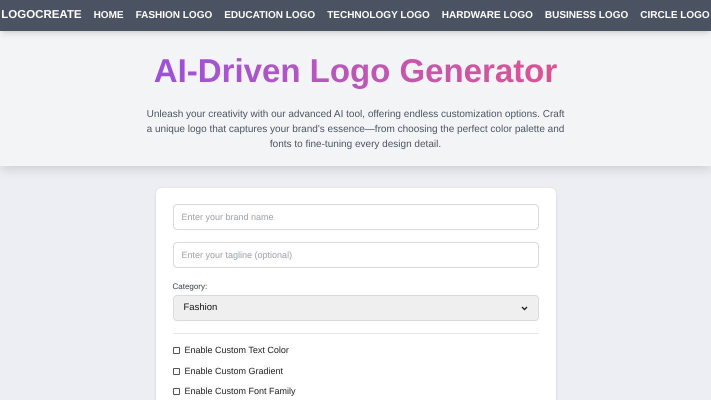  I want to click on brand-logo-link: LOGOCREATE, so click(41, 15).